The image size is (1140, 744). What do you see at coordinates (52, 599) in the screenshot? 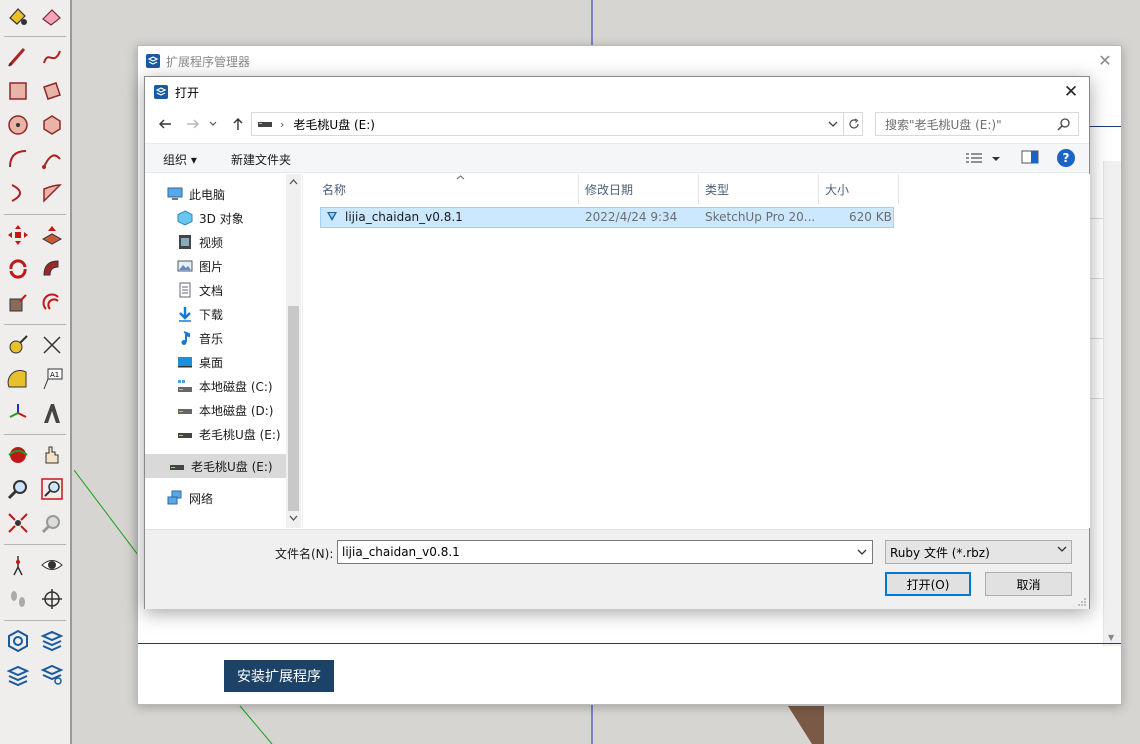
I see `section-plane-icon` at bounding box center [52, 599].